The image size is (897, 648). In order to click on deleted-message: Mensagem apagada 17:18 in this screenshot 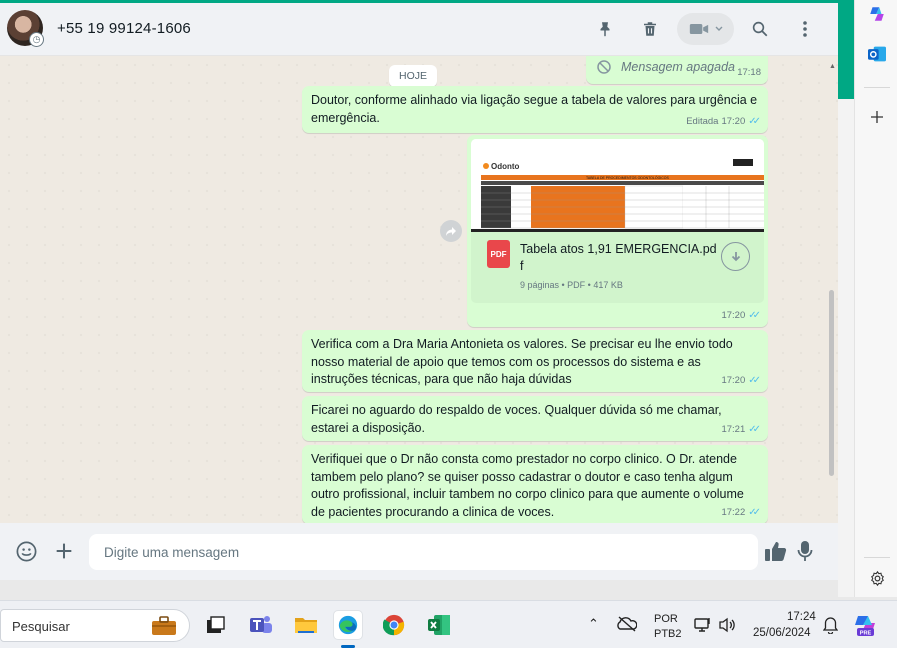, I will do `click(677, 70)`.